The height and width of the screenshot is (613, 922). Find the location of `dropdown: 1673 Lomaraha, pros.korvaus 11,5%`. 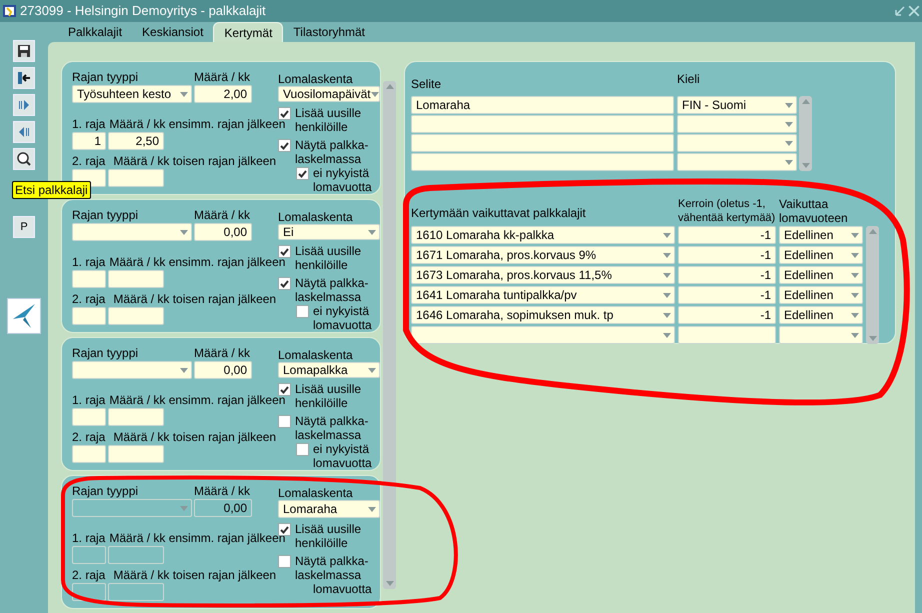

dropdown: 1673 Lomaraha, pros.korvaus 11,5% is located at coordinates (543, 275).